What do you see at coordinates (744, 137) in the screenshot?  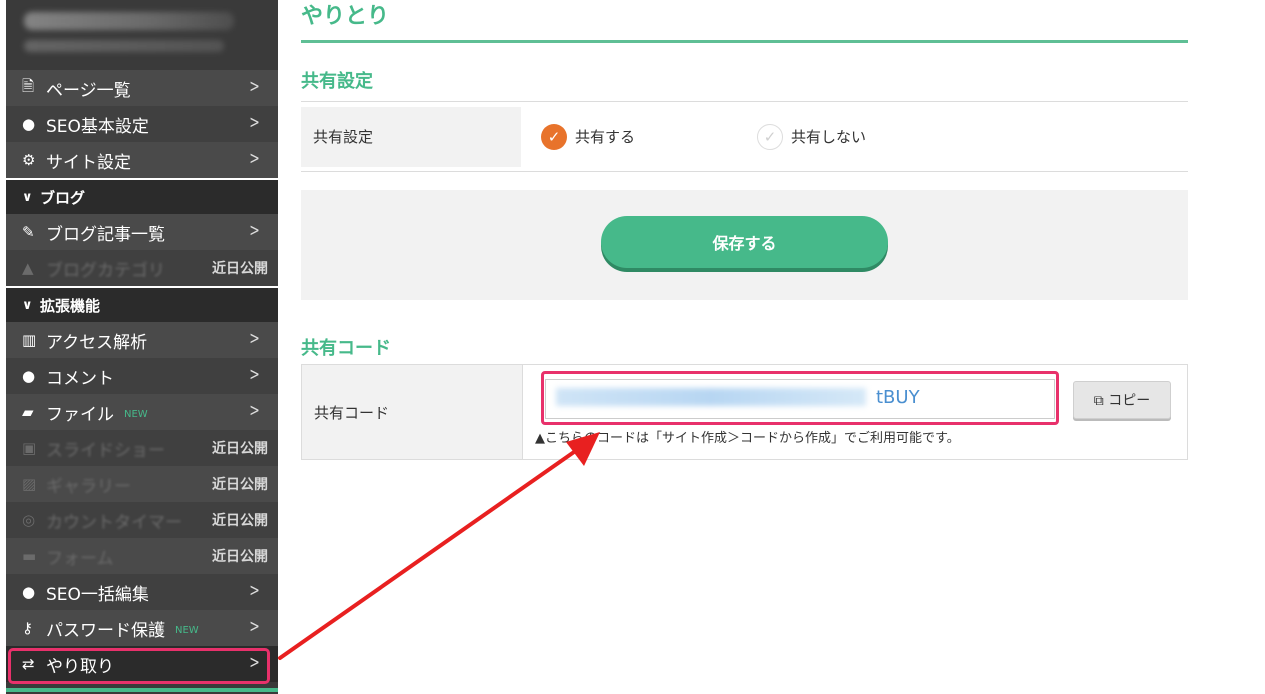 I see `share-setting-row: 共有設定 ✓ 共有する ✓ 共有しない` at bounding box center [744, 137].